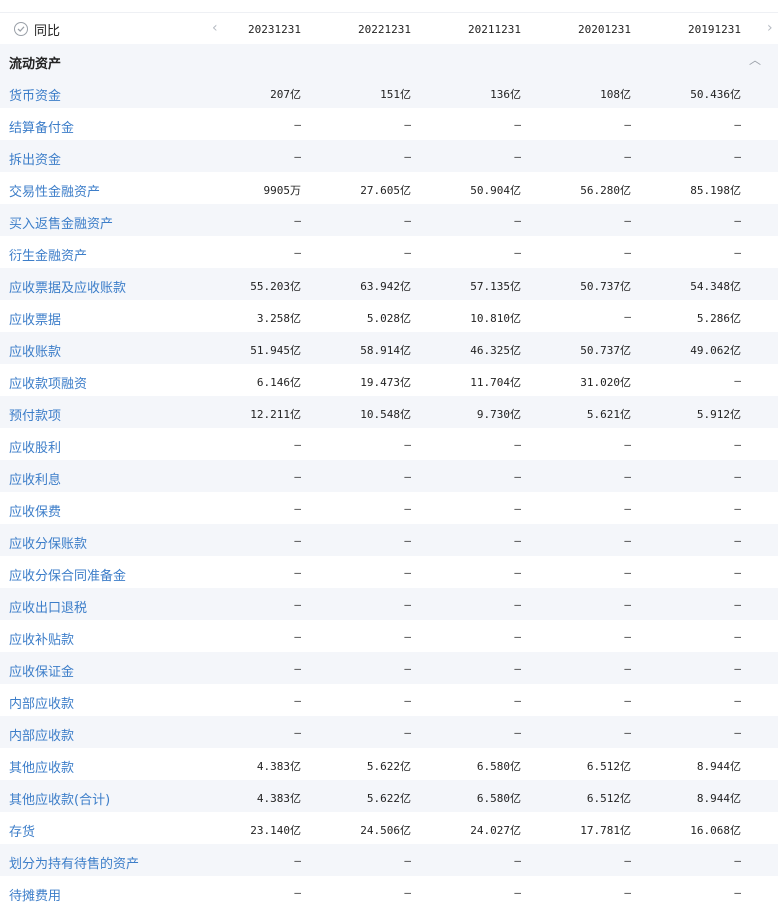 The image size is (778, 908). What do you see at coordinates (604, 29) in the screenshot?
I see `column-date: 20201231` at bounding box center [604, 29].